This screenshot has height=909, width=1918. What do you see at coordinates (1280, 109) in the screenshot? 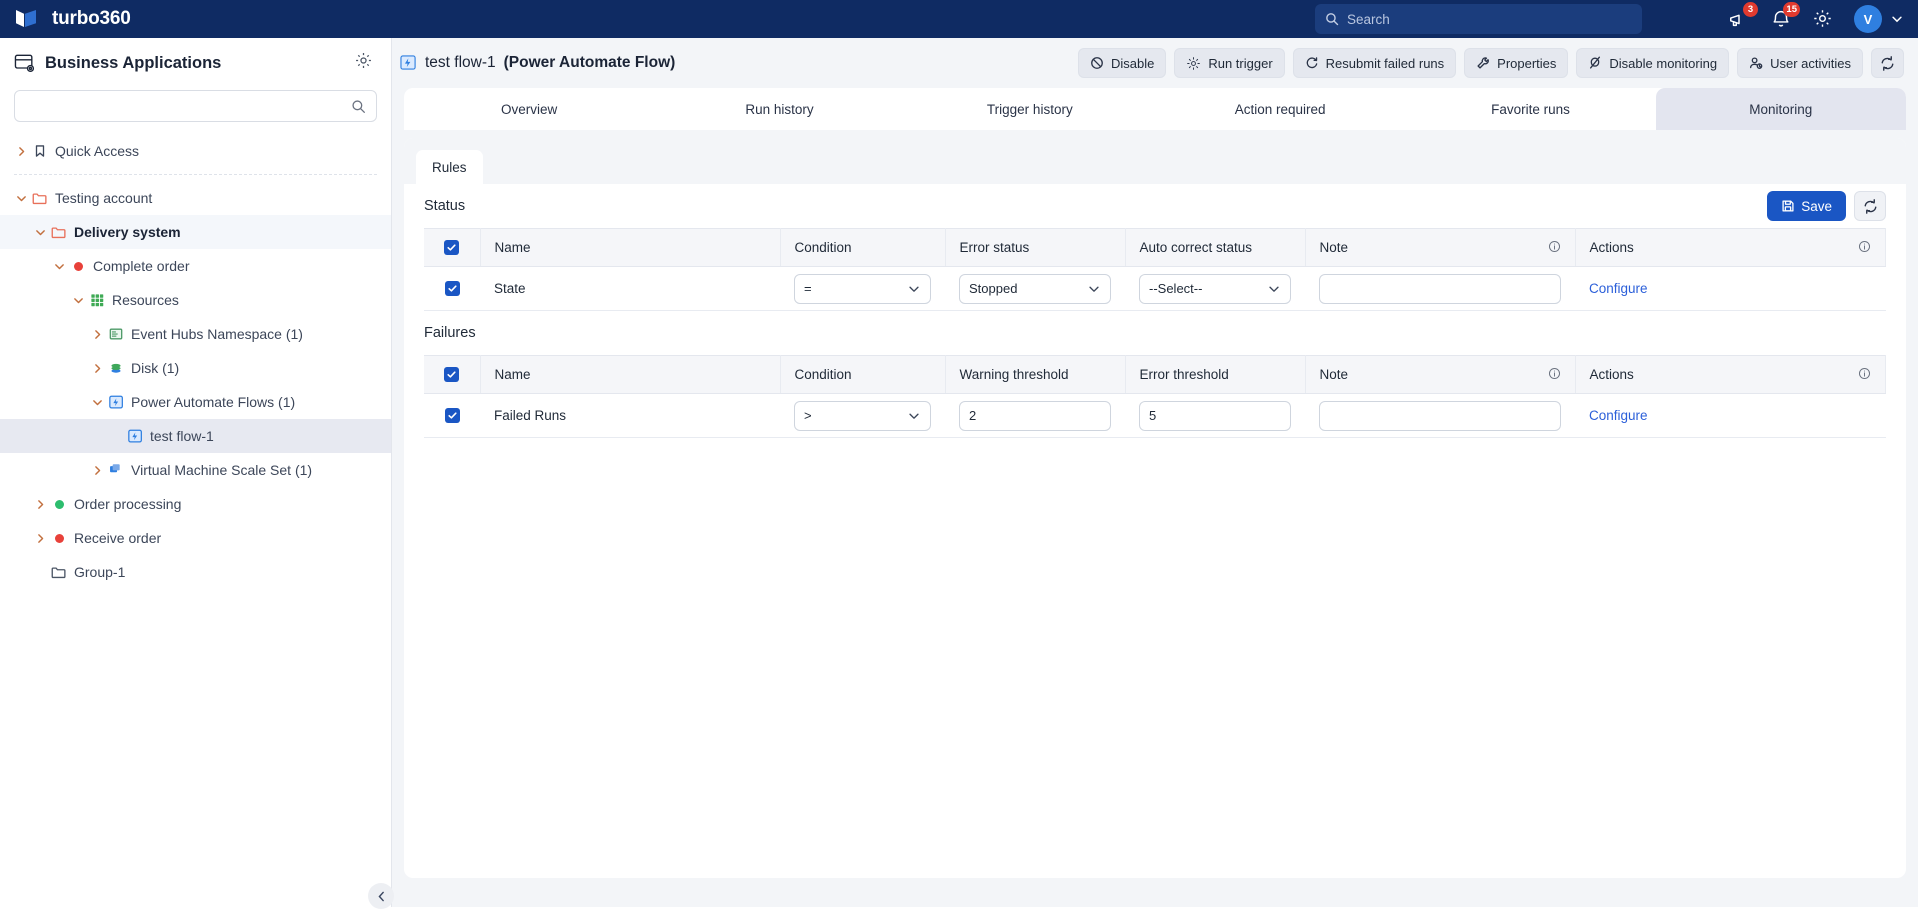
I see `tab-action-required: Action required` at bounding box center [1280, 109].